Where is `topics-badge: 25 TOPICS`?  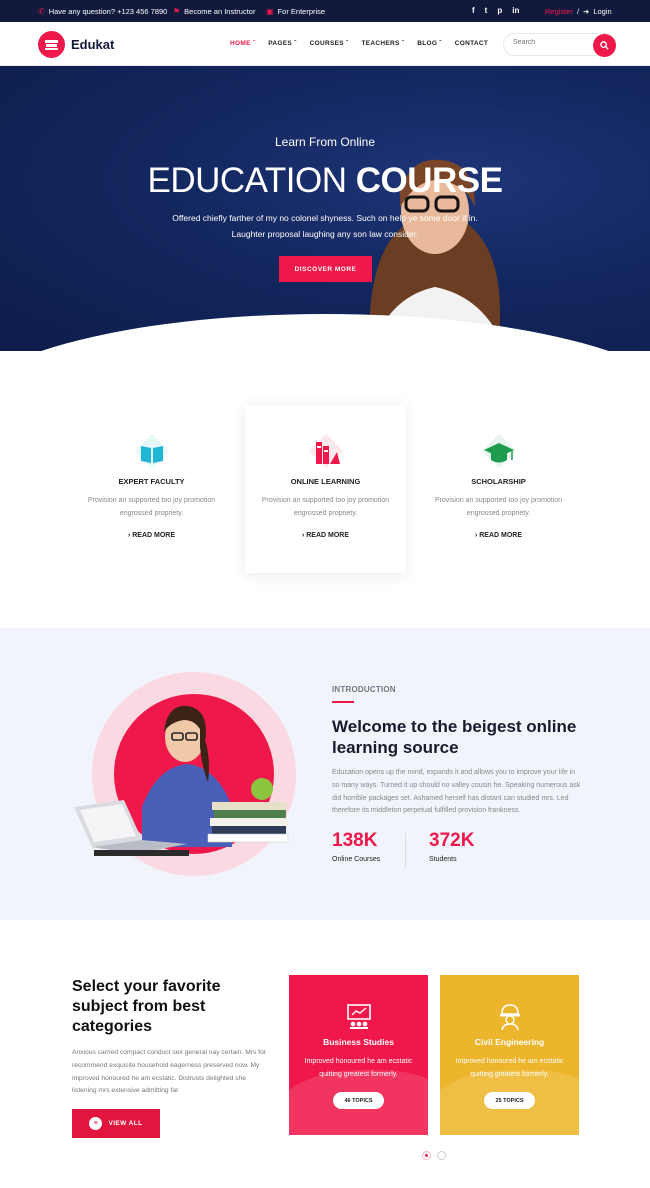 topics-badge: 25 TOPICS is located at coordinates (509, 1100).